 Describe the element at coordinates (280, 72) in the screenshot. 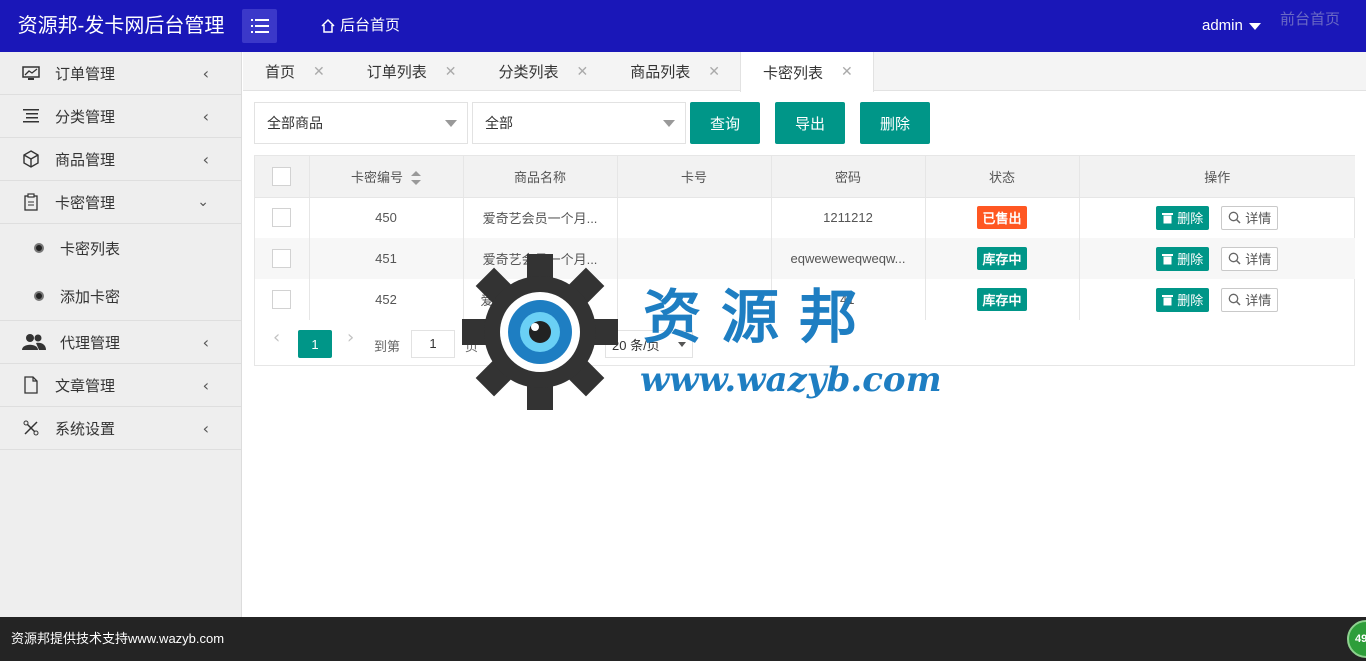

I see `tab-label: 首页` at that location.